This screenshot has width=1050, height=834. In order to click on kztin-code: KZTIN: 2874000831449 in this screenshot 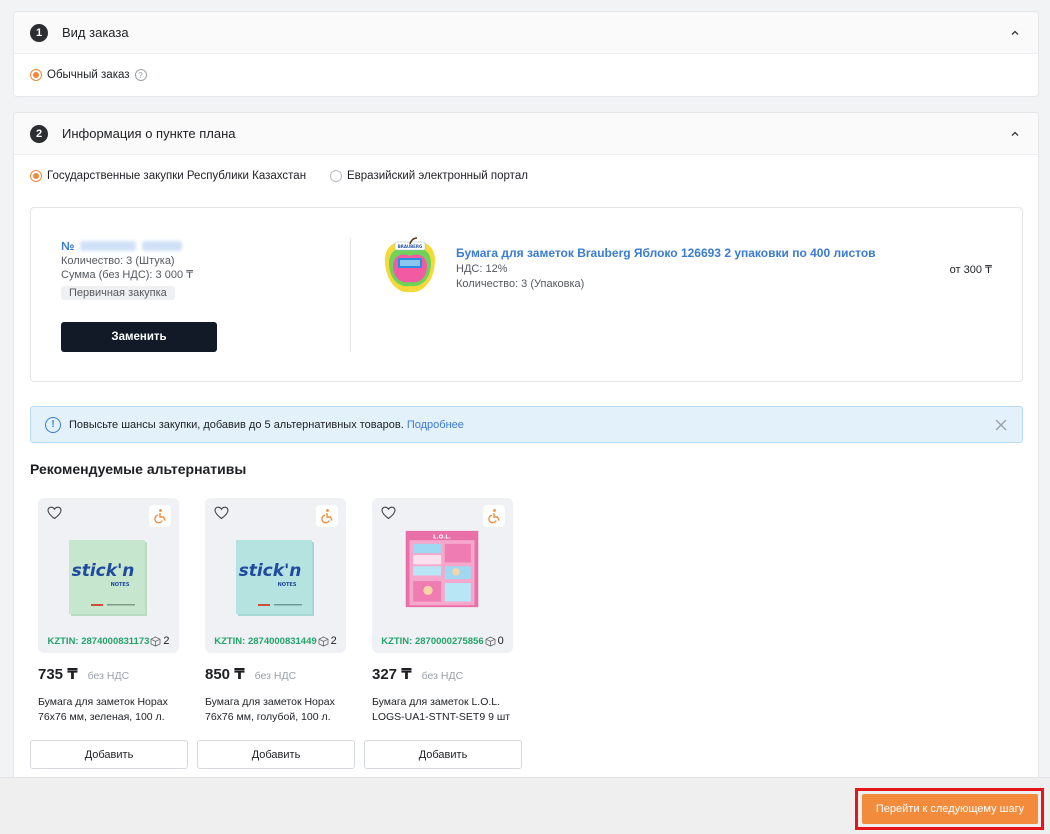, I will do `click(265, 641)`.